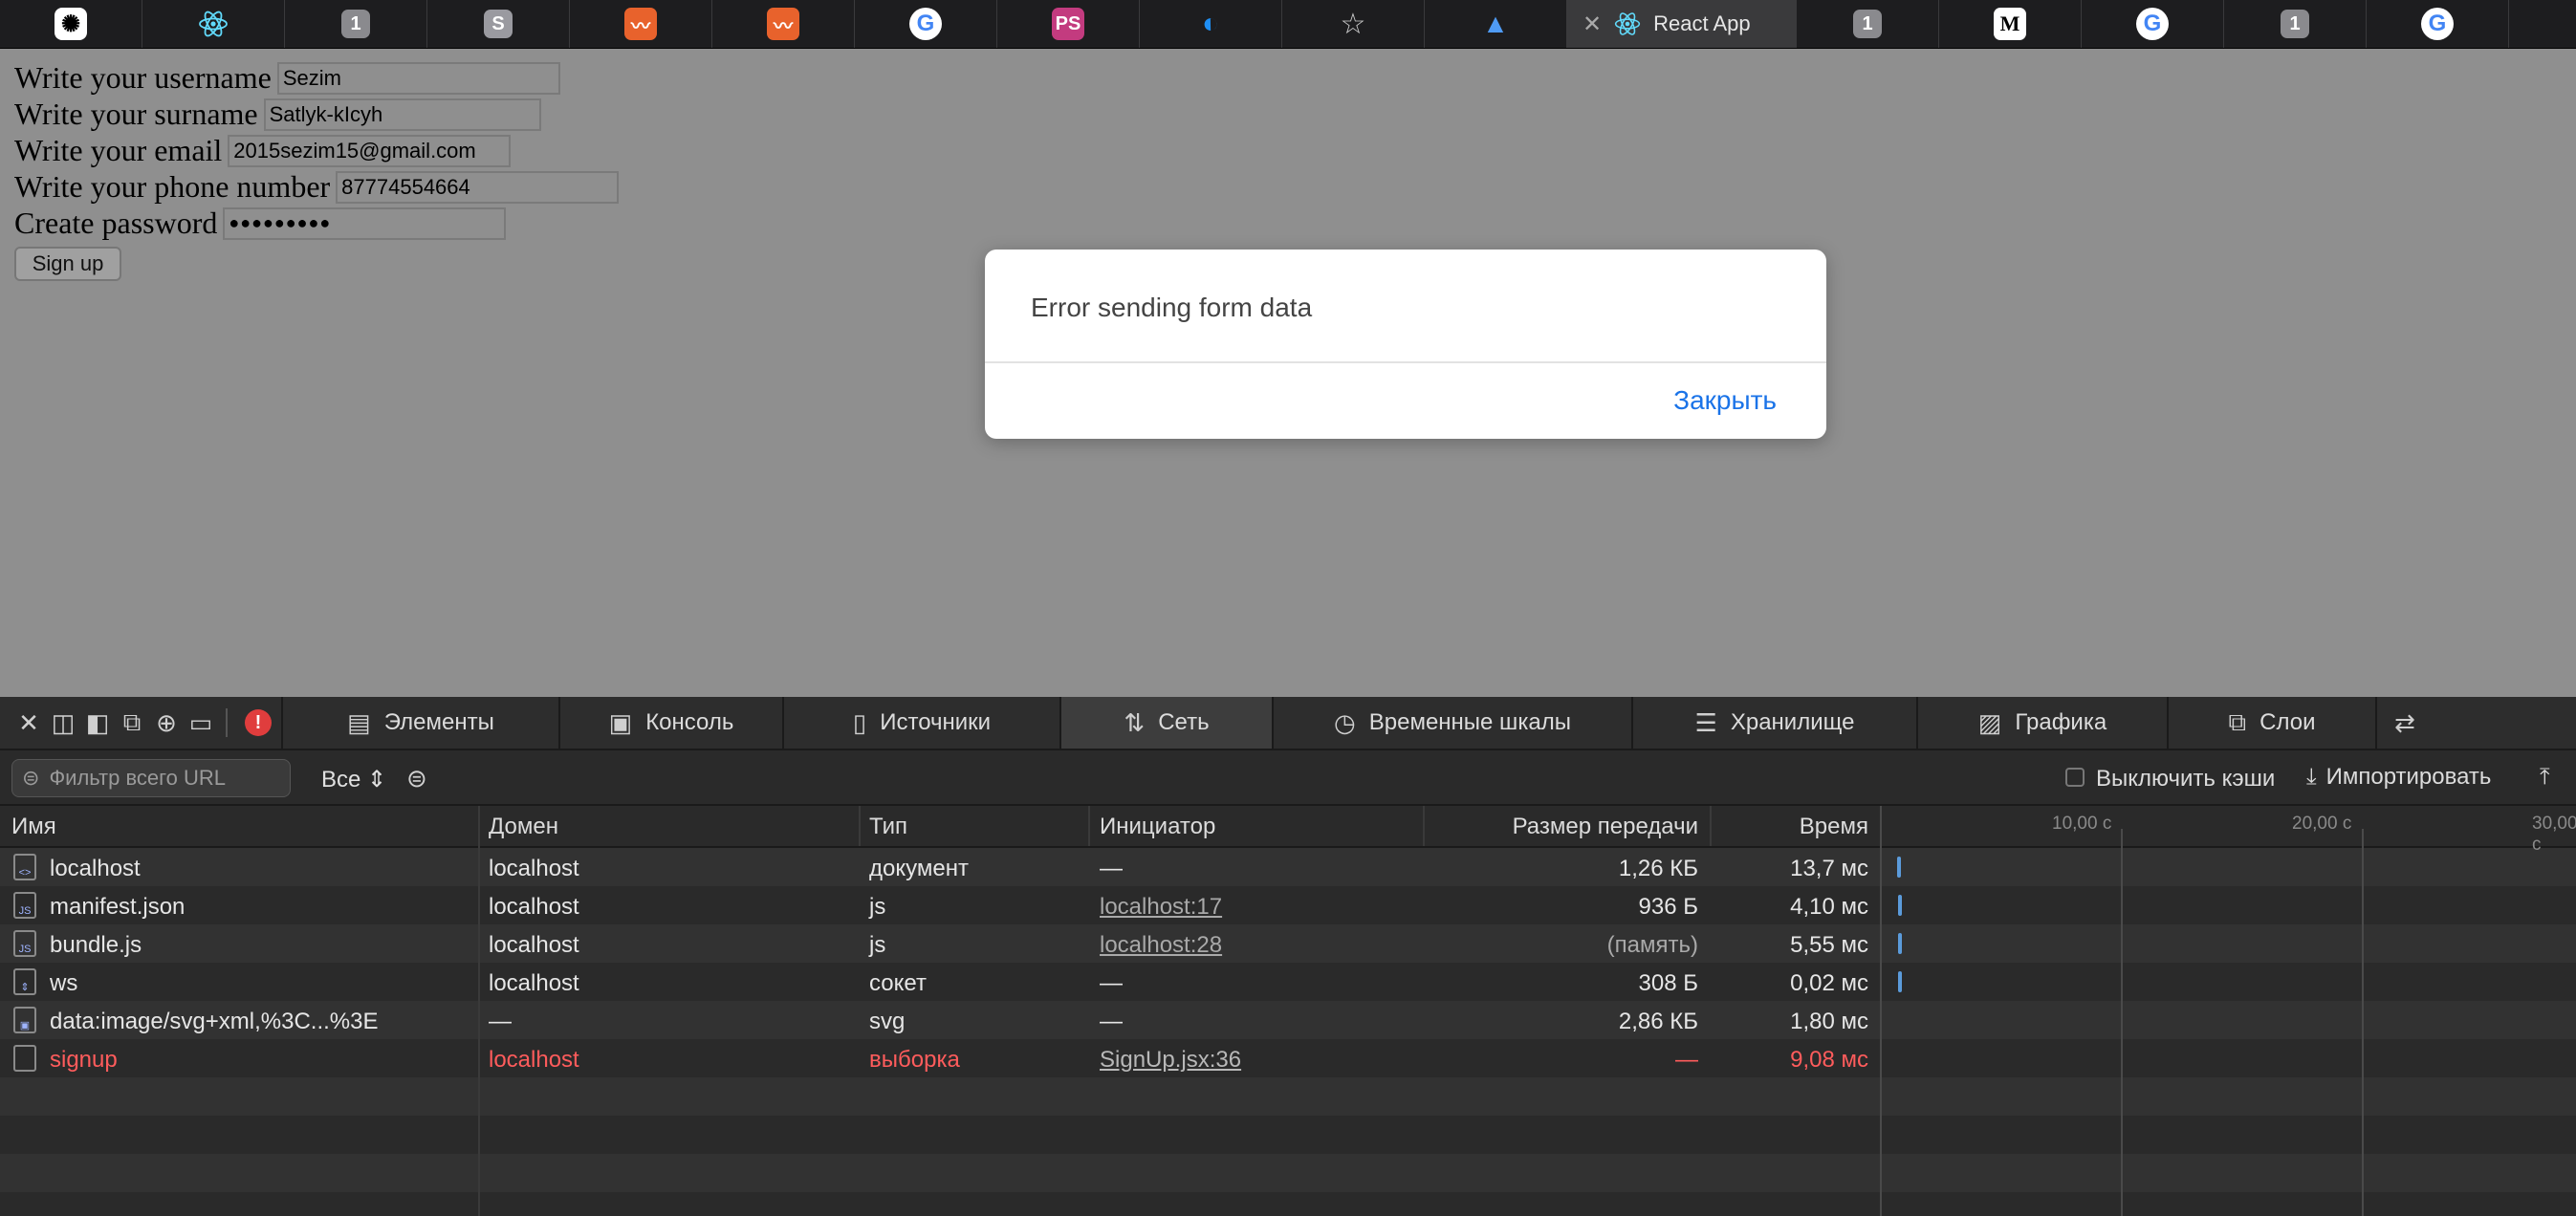  I want to click on graphics-icon: ▨, so click(1989, 722).